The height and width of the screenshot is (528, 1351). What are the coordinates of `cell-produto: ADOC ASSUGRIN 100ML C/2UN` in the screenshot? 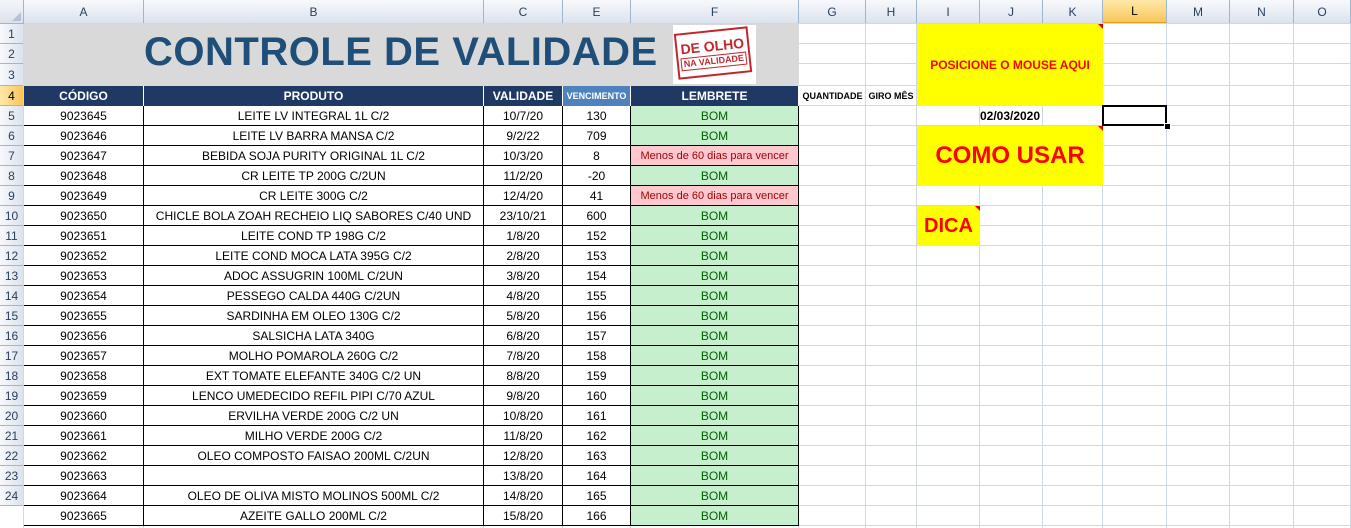 It's located at (314, 276).